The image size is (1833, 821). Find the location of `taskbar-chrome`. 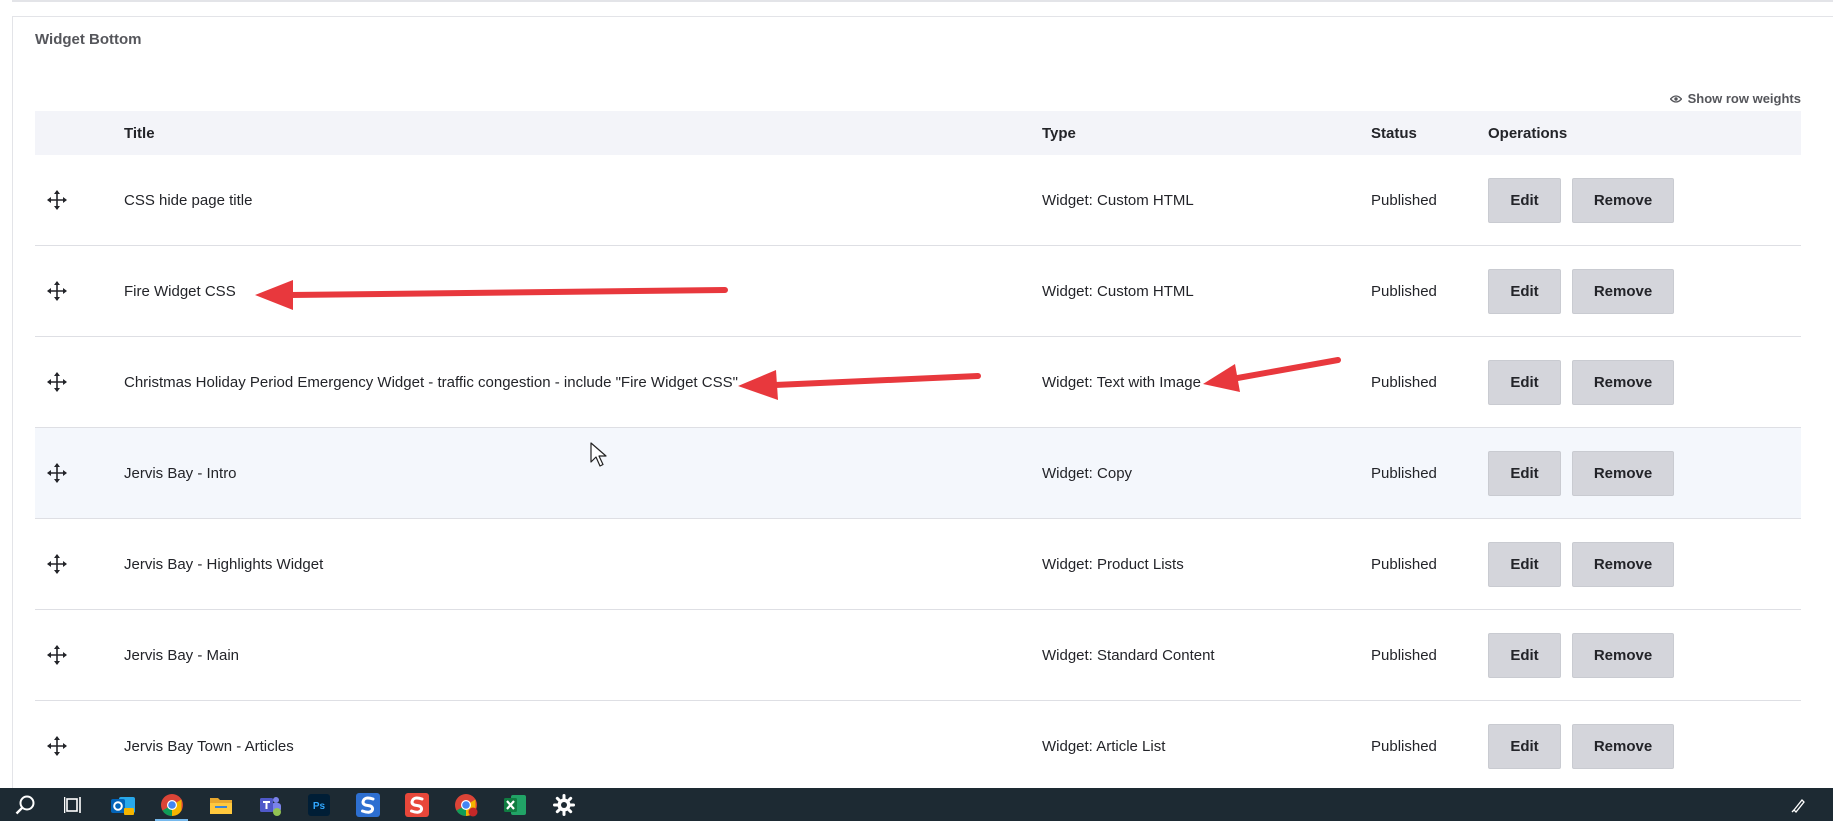

taskbar-chrome is located at coordinates (171, 804).